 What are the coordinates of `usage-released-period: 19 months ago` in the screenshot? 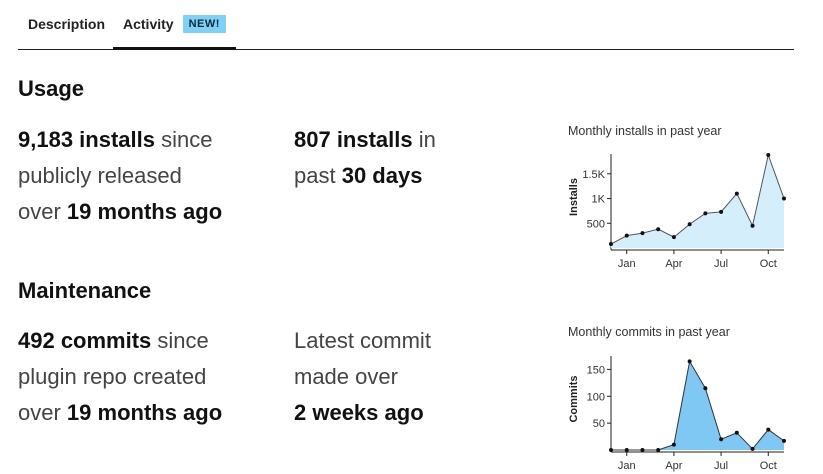 It's located at (144, 211).